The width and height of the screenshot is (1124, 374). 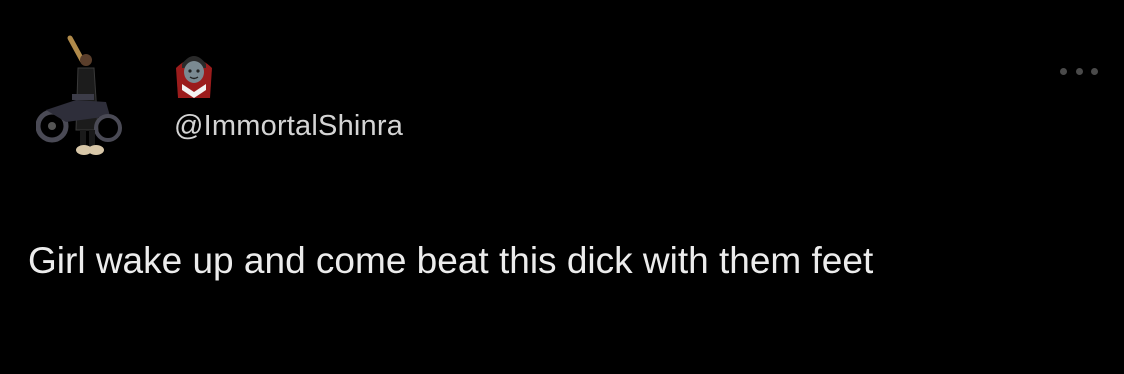 I want to click on vampire-emoji-icon, so click(x=194, y=73).